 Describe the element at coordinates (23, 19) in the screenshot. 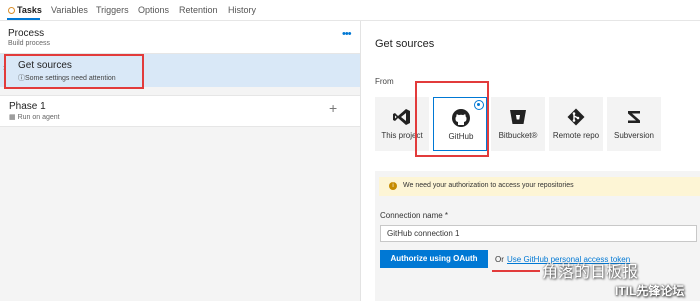

I see `active-tab-indicator` at that location.